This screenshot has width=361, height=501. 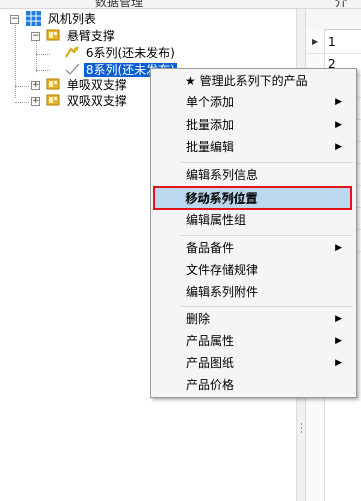 I want to click on menu-item-label: 产品属性, so click(x=210, y=341).